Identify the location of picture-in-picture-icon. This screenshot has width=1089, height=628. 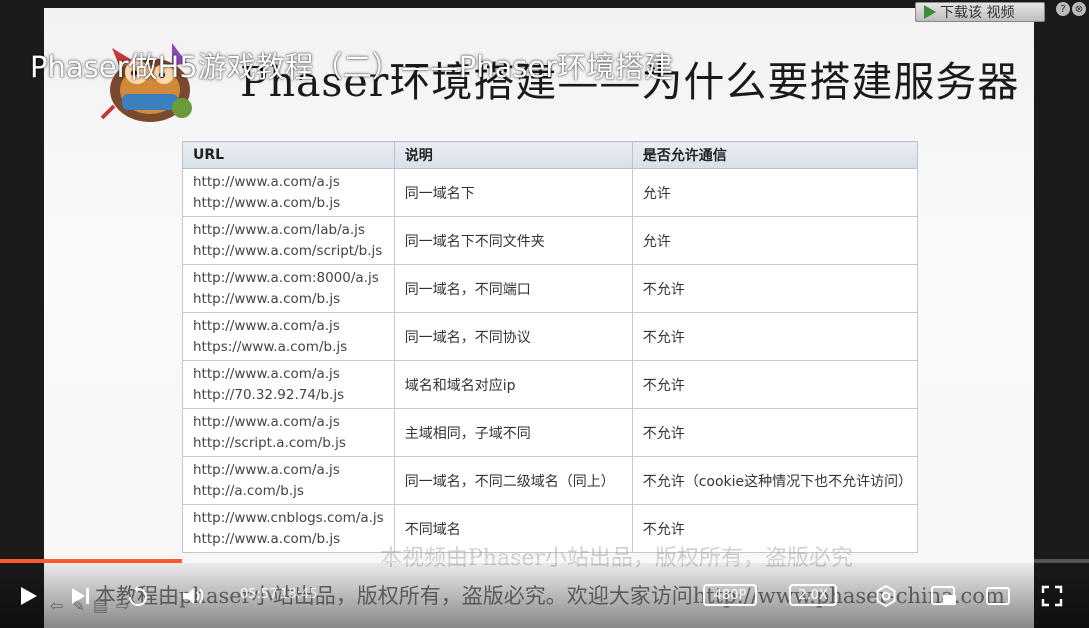
(944, 596).